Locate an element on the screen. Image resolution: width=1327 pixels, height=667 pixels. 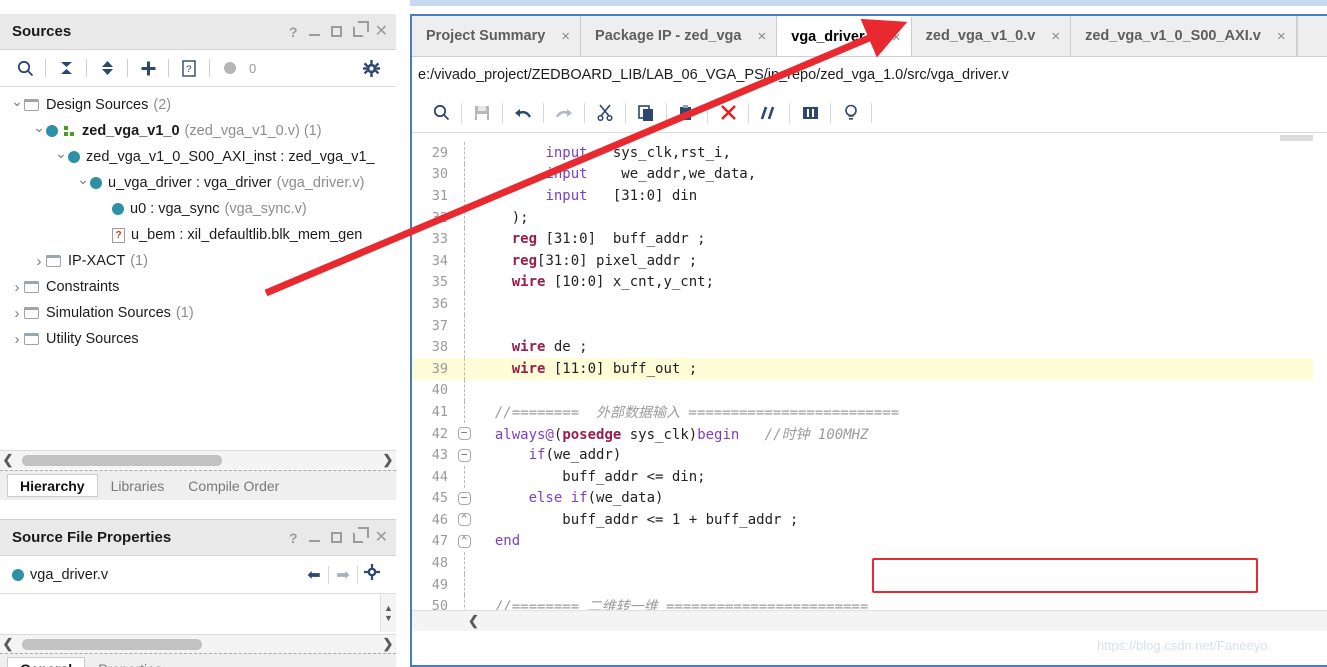
editor-tab: Project Summary × is located at coordinates (497, 36).